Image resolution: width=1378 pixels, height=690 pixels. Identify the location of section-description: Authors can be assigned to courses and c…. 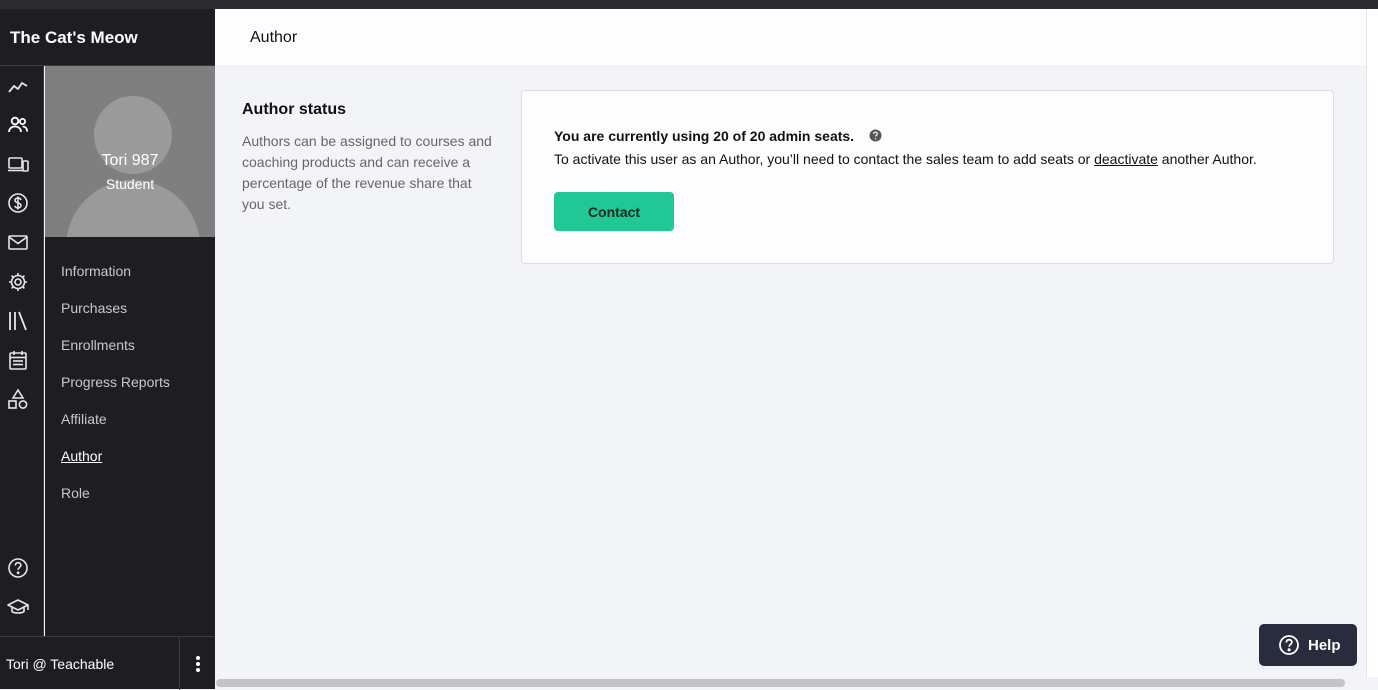
(367, 172).